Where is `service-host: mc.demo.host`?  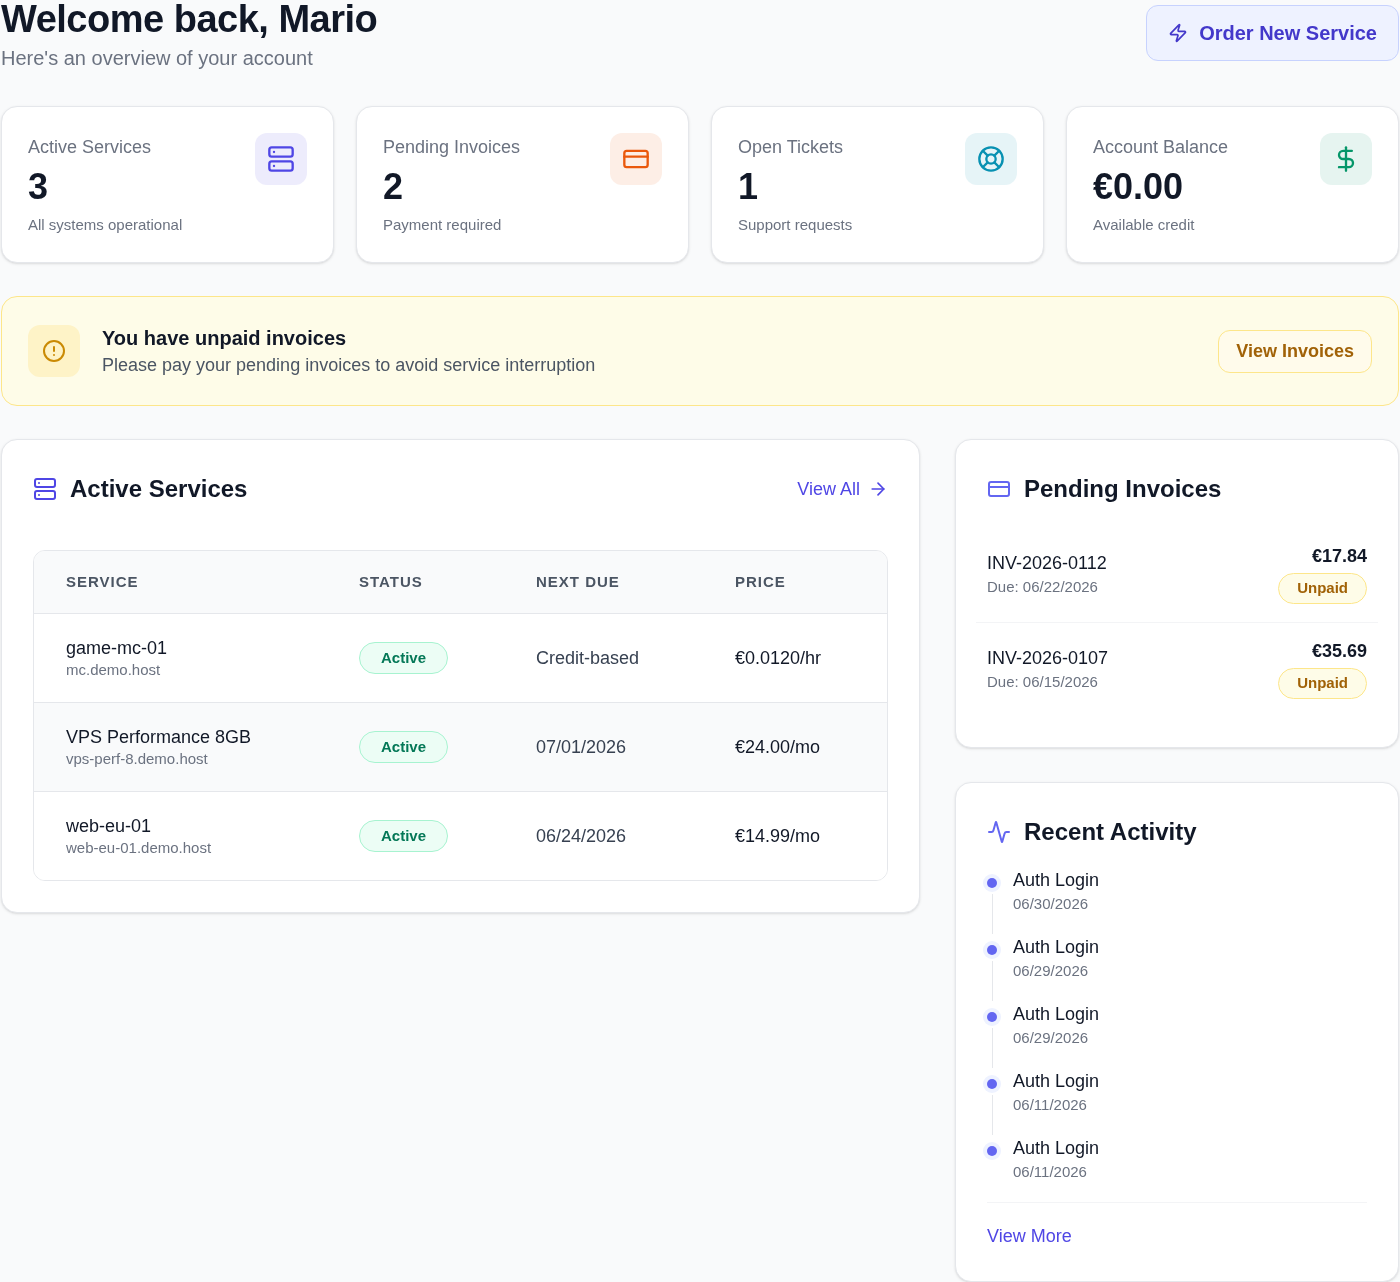
service-host: mc.demo.host is located at coordinates (114, 670).